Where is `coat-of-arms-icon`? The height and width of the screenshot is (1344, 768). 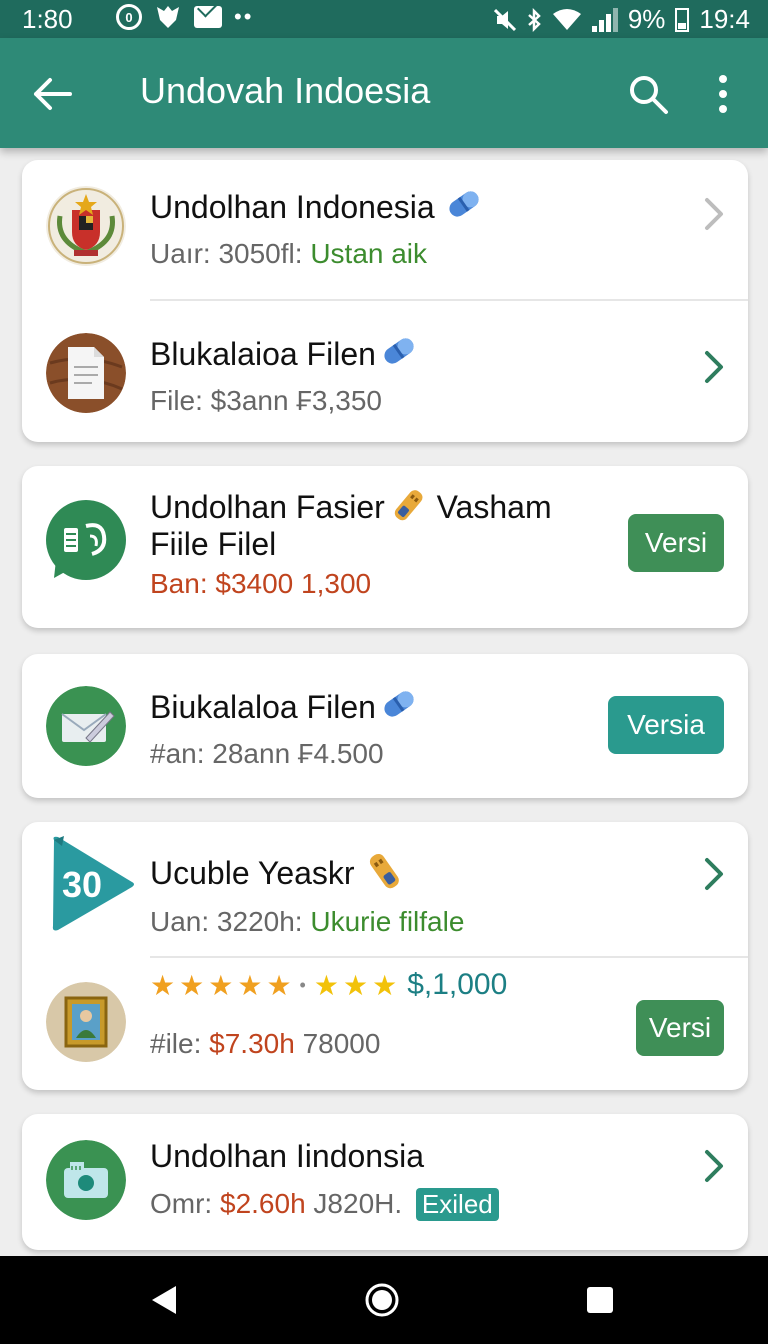 coat-of-arms-icon is located at coordinates (86, 226).